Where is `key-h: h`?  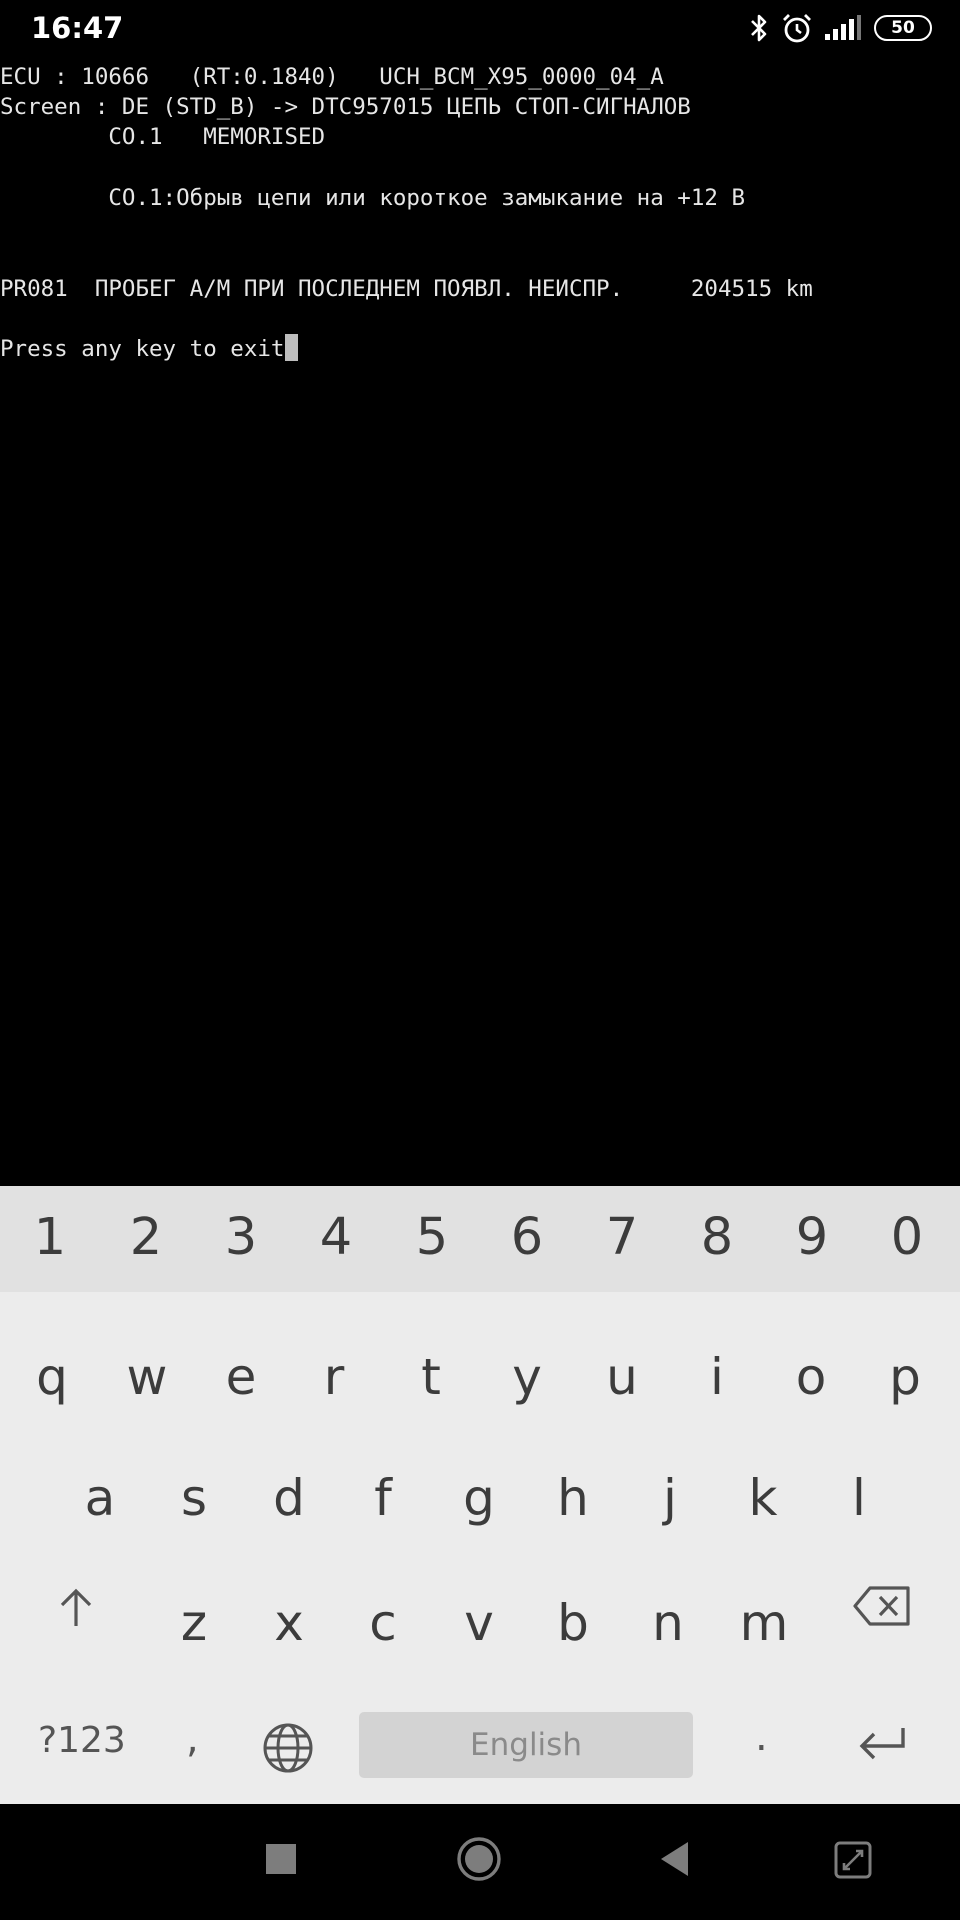
key-h: h is located at coordinates (573, 1498).